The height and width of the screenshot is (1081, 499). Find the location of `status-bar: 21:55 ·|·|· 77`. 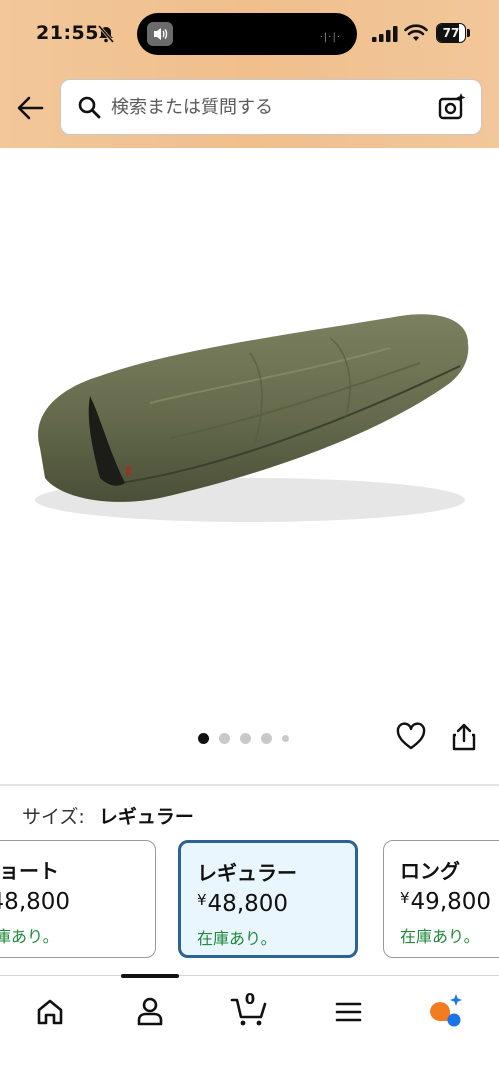

status-bar: 21:55 ·|·|· 77 is located at coordinates (249, 33).